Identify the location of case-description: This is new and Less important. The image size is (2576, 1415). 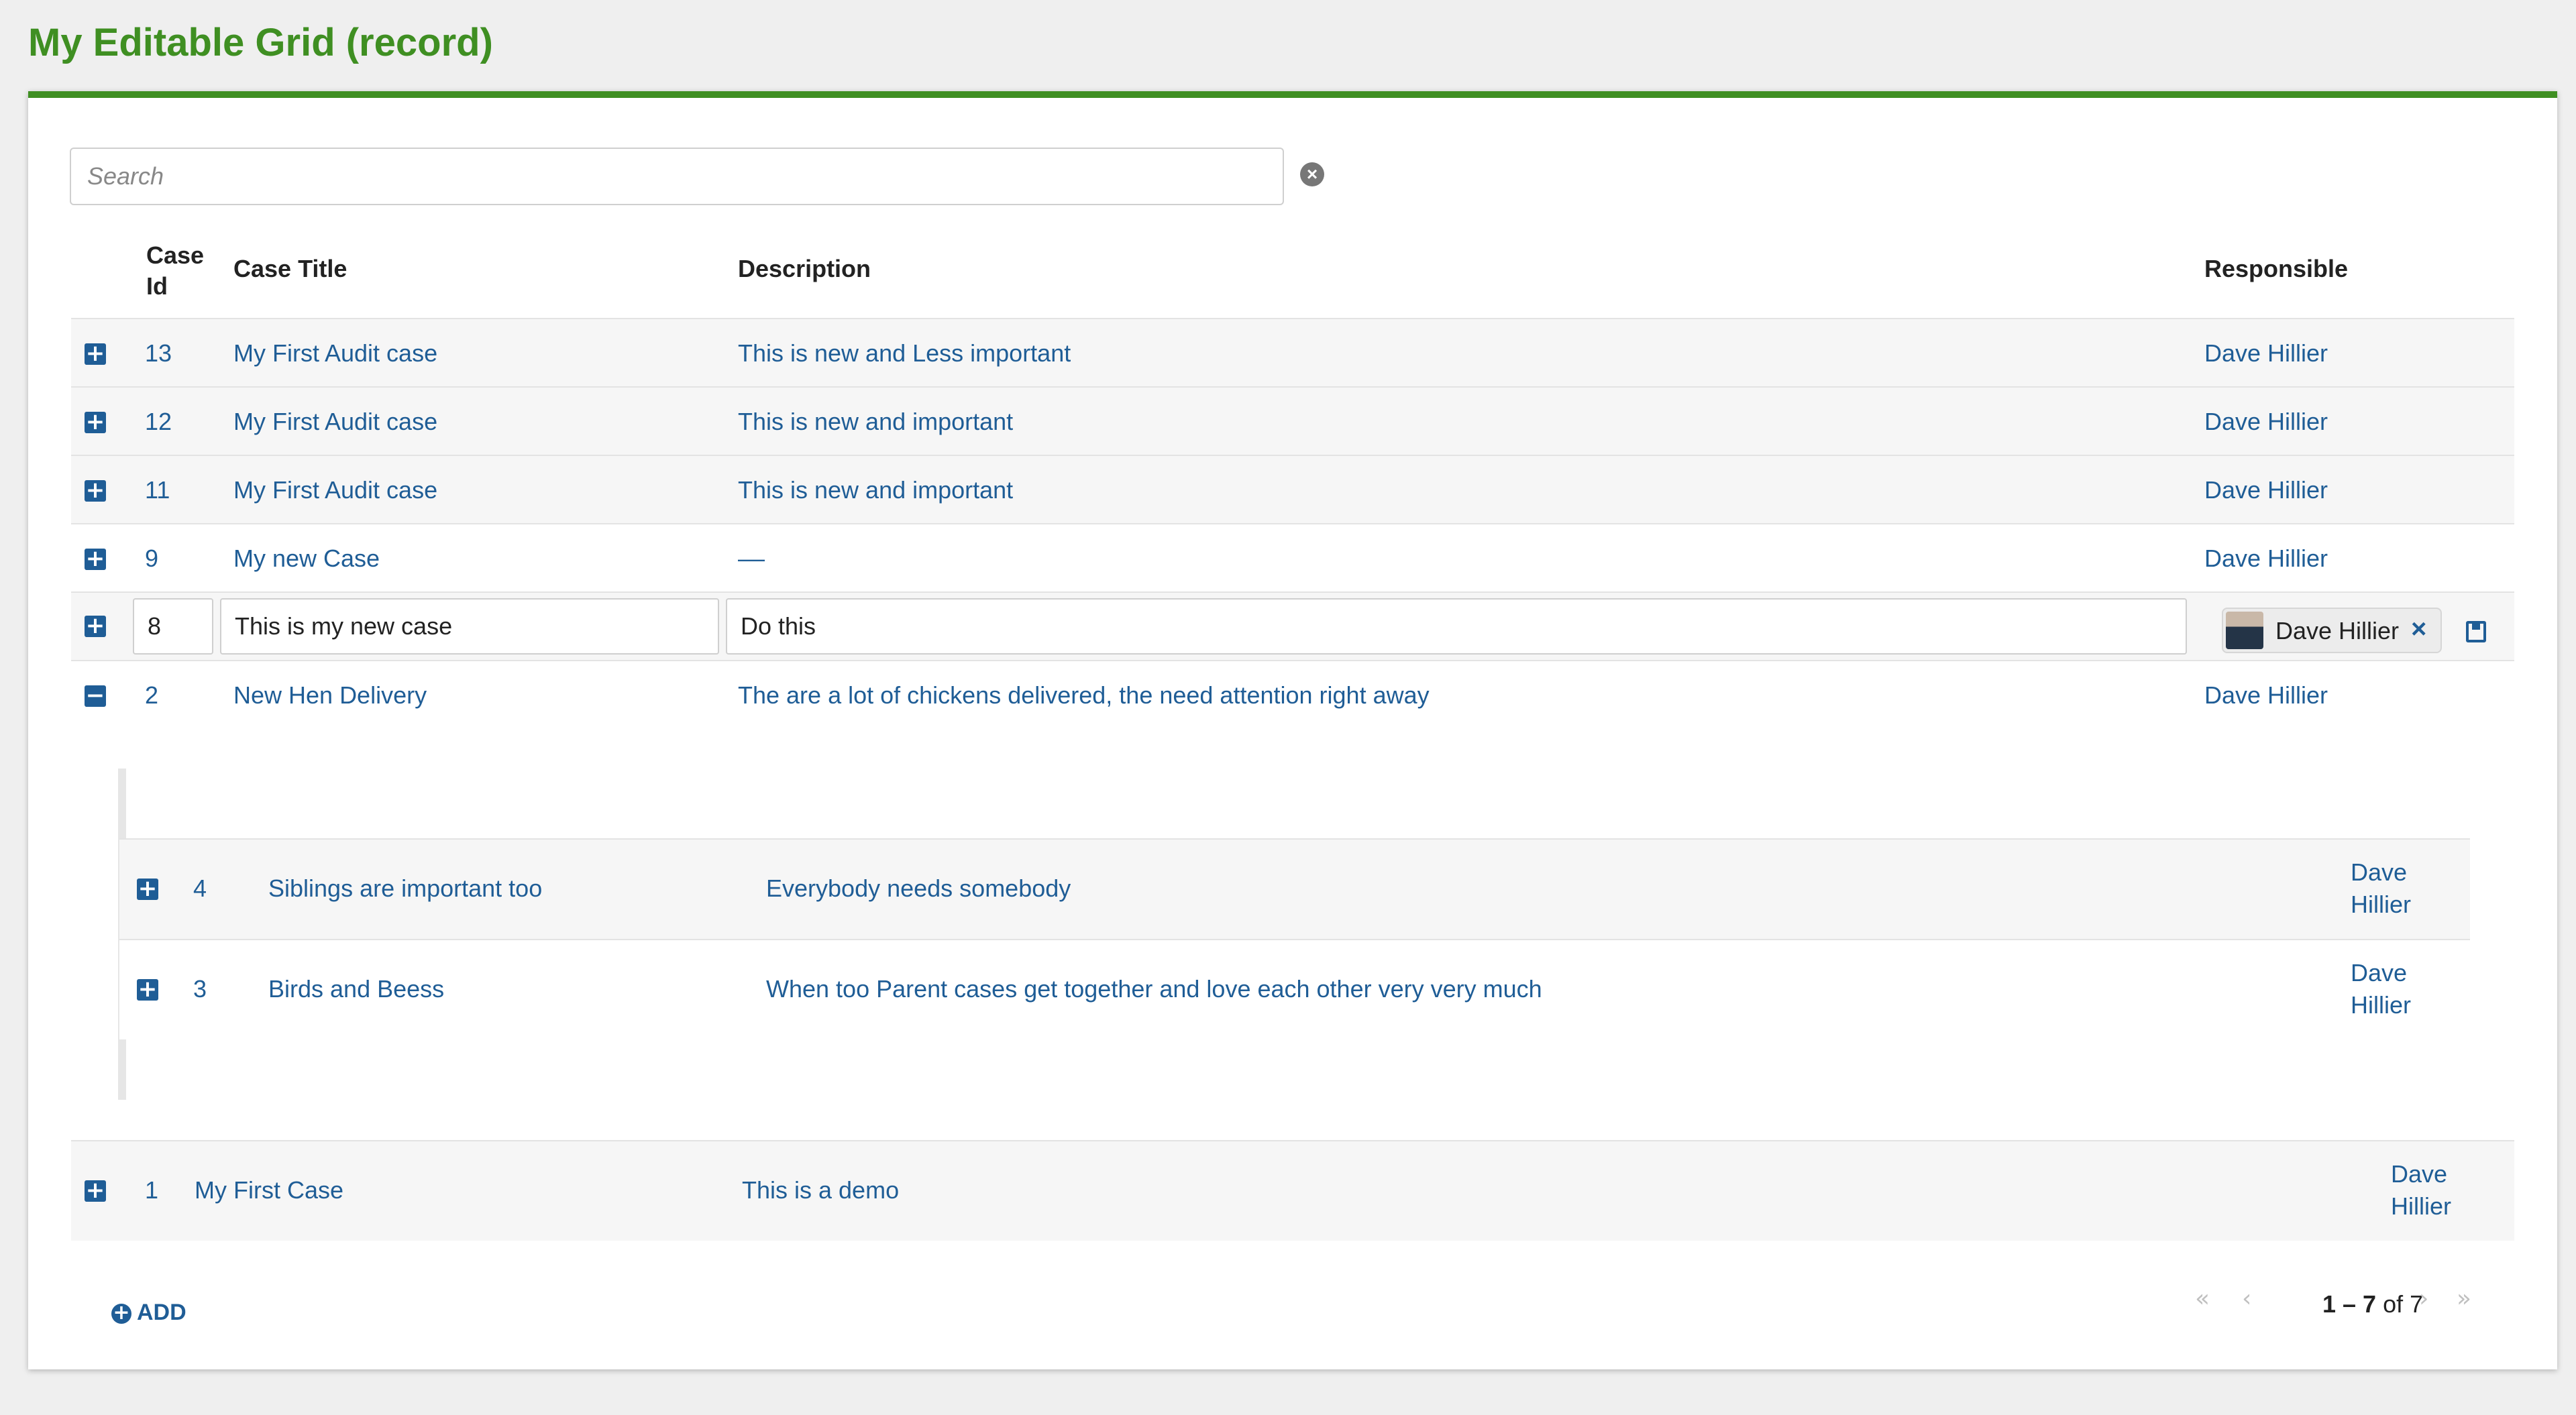
(904, 353).